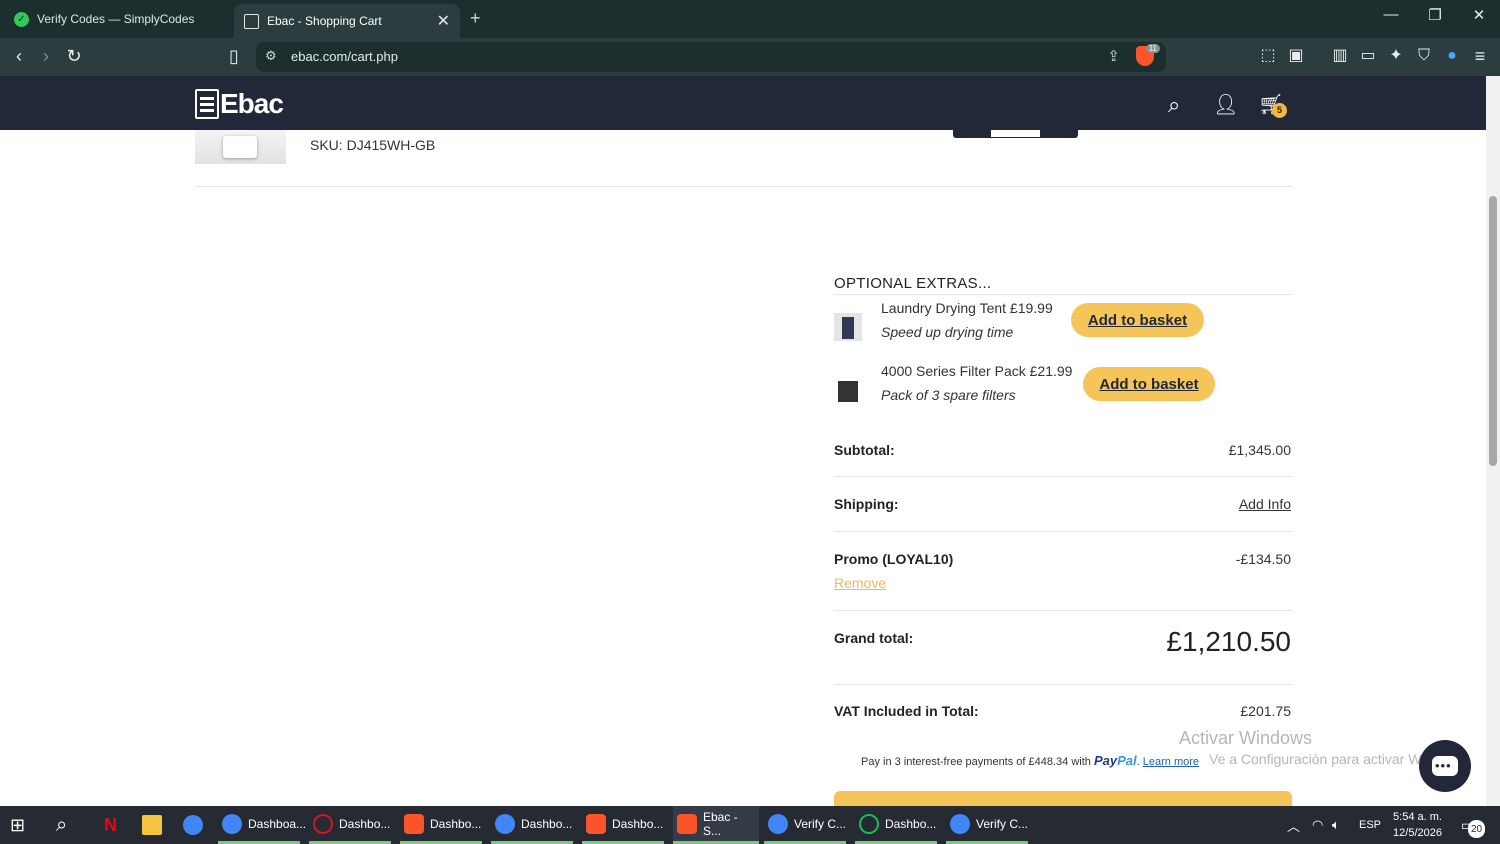 Image resolution: width=1500 pixels, height=844 pixels. I want to click on clock: 5:54 a. m. 12/5/2026, so click(1417, 825).